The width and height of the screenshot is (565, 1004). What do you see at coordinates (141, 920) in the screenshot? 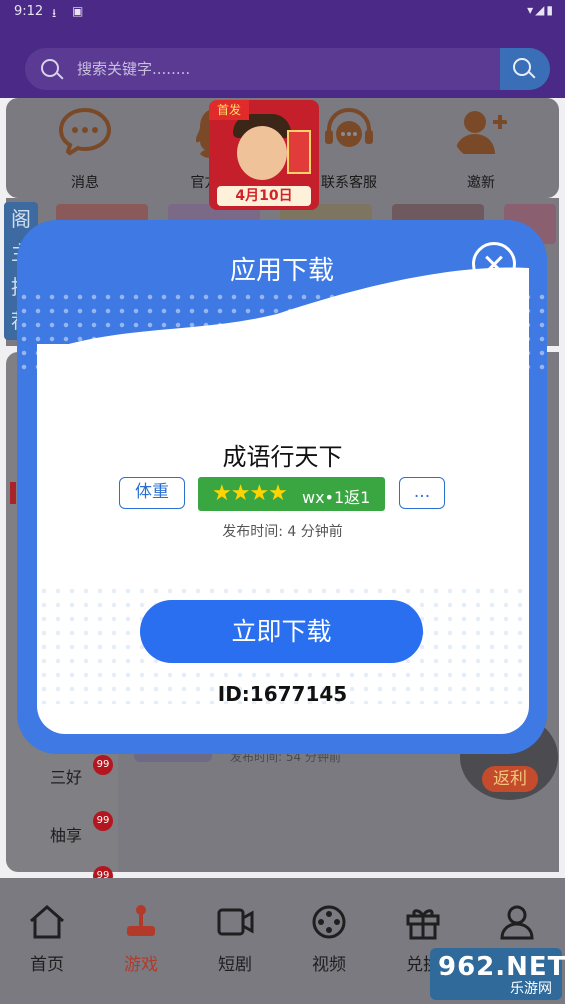
I see `joystick-icon` at bounding box center [141, 920].